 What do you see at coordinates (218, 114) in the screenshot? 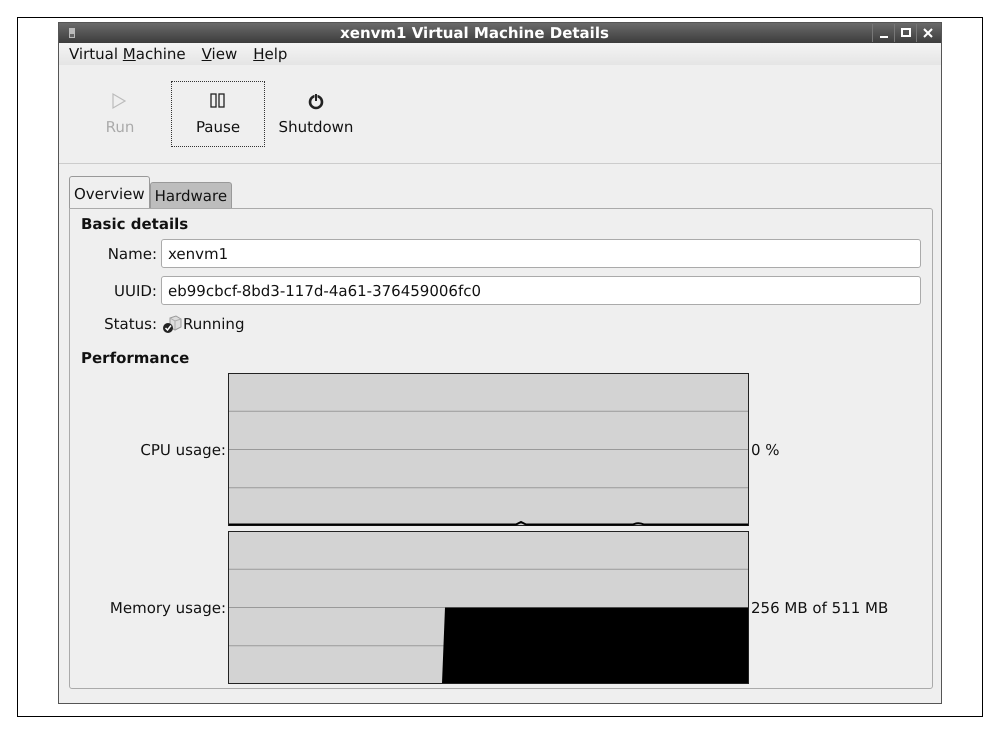
I see `pause-button: Pause` at bounding box center [218, 114].